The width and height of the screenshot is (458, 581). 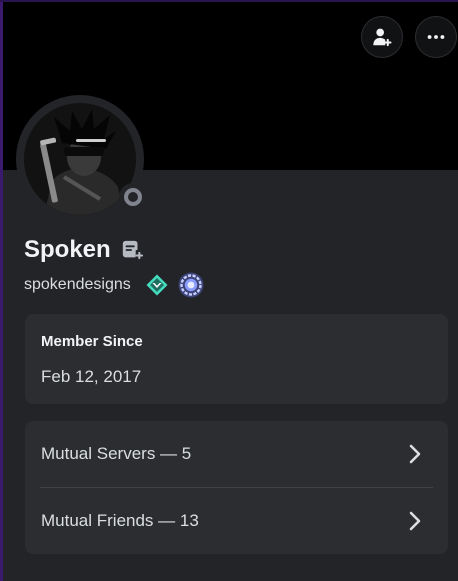 I want to click on status-indicator, so click(x=133, y=197).